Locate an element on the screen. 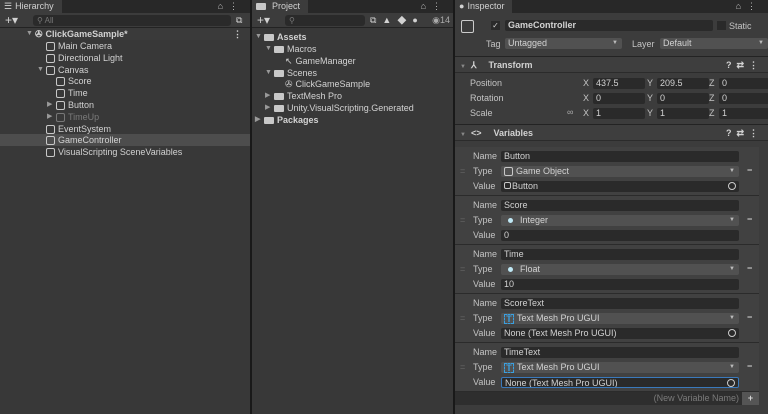 This screenshot has height=414, width=768. list-icon: ☰ is located at coordinates (8, 6).